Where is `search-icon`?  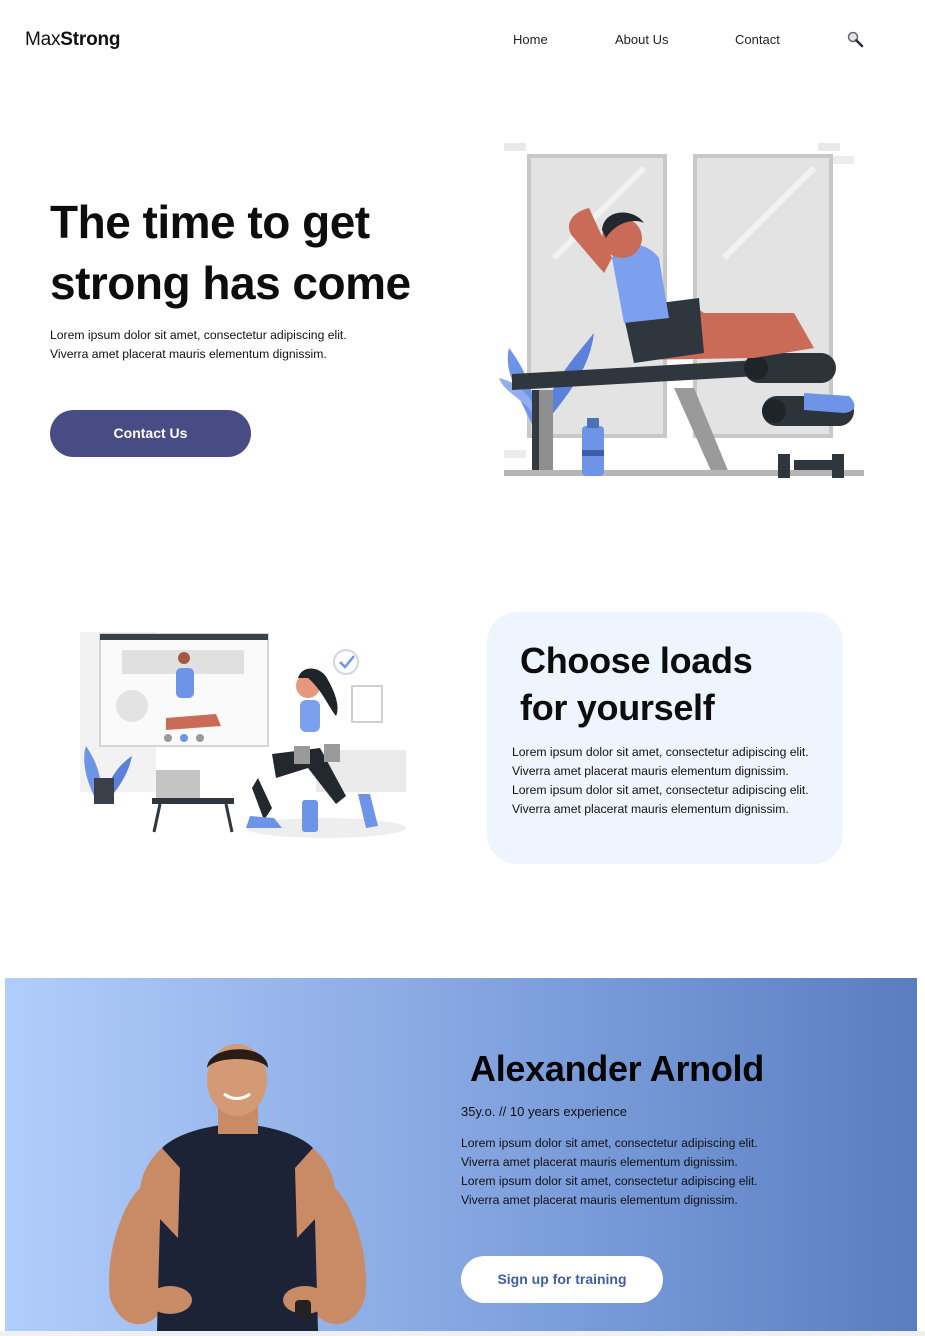
search-icon is located at coordinates (856, 40).